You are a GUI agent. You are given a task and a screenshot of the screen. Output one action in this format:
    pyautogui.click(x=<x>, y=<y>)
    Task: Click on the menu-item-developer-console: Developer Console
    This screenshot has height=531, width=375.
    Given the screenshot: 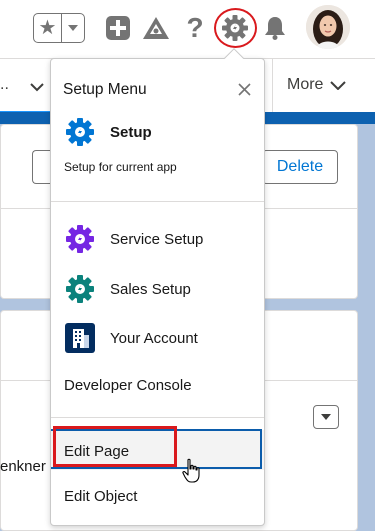 What is the action you would take?
    pyautogui.click(x=128, y=385)
    